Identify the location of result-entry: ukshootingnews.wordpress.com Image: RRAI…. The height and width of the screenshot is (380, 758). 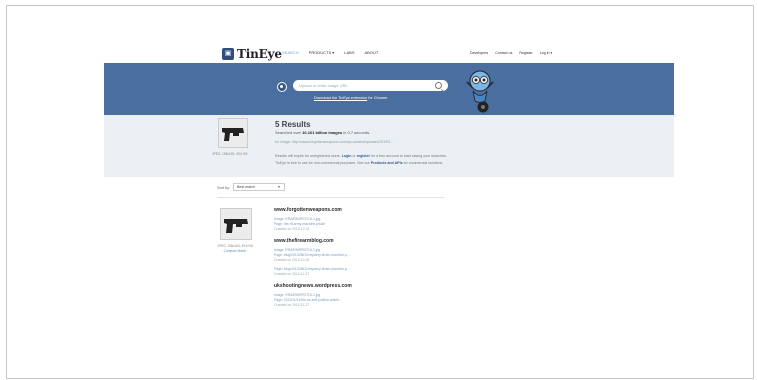
(374, 296).